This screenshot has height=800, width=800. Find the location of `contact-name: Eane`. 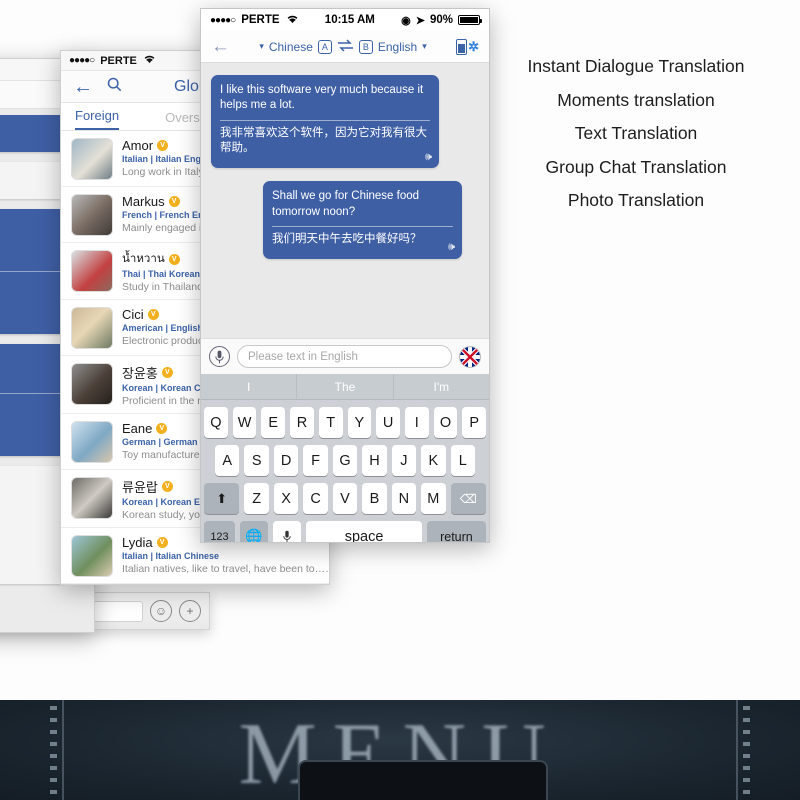

contact-name: Eane is located at coordinates (137, 428).